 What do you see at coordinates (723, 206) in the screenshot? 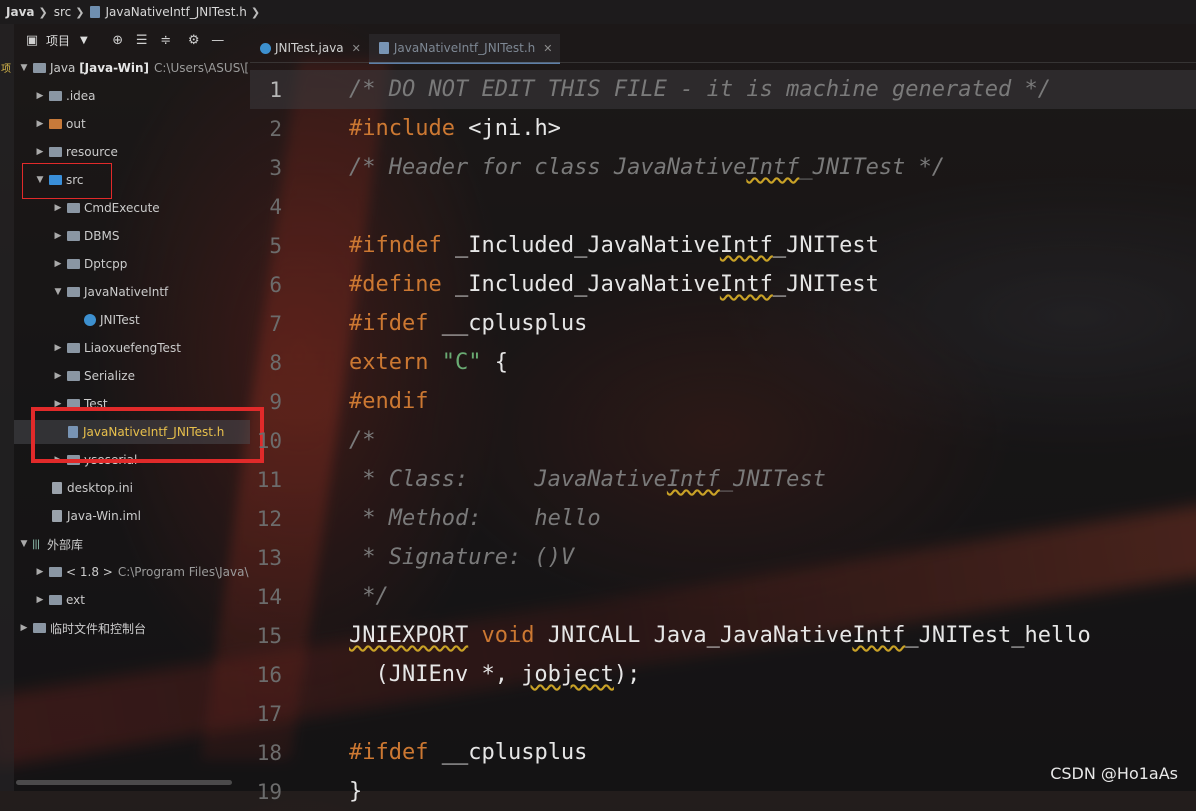
I see `code-line: 4` at bounding box center [723, 206].